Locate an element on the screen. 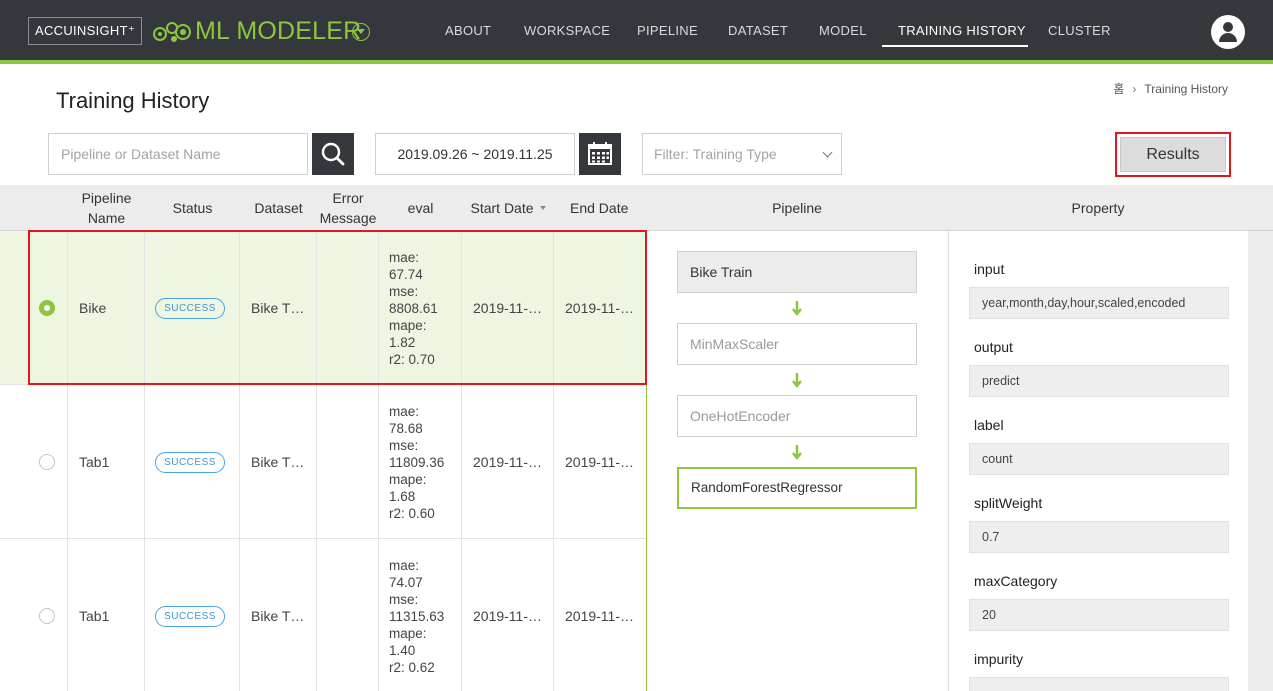  property-label: input is located at coordinates (989, 269).